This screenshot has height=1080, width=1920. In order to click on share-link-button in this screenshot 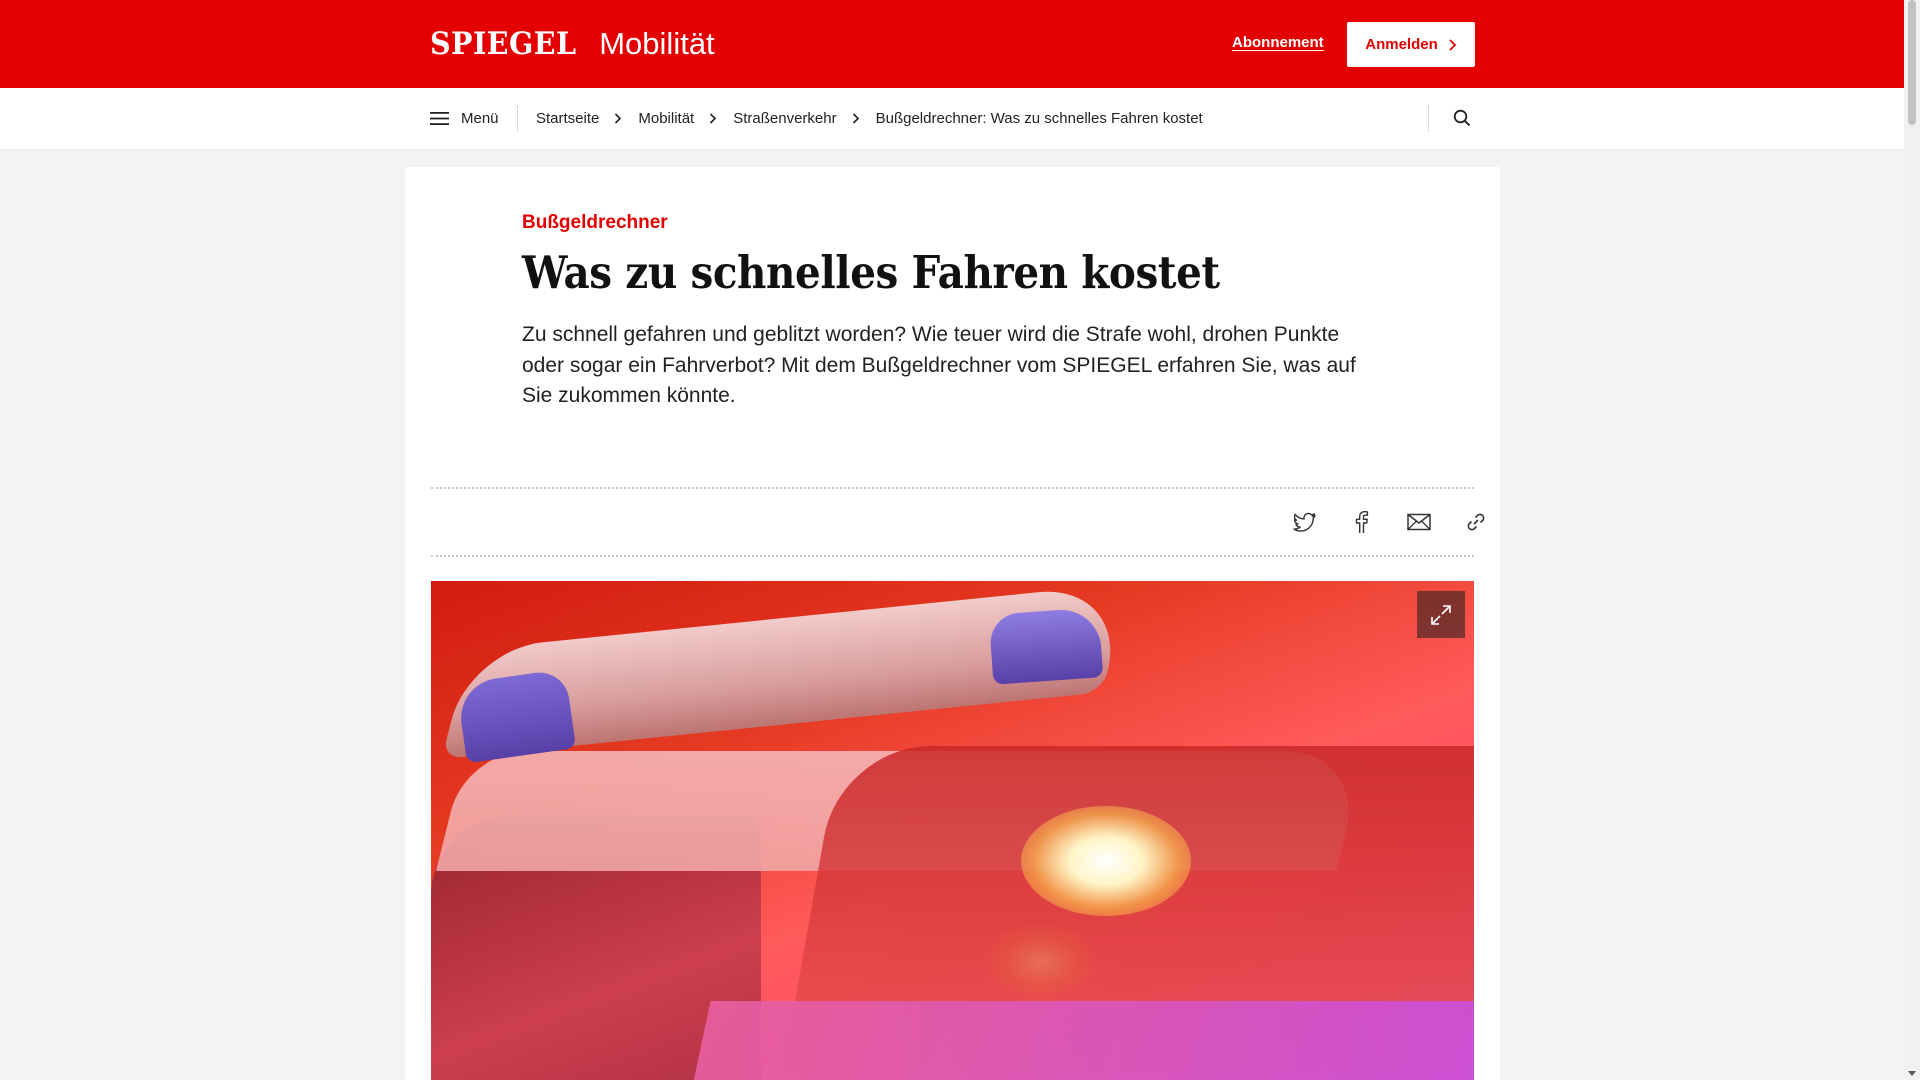, I will do `click(1476, 522)`.